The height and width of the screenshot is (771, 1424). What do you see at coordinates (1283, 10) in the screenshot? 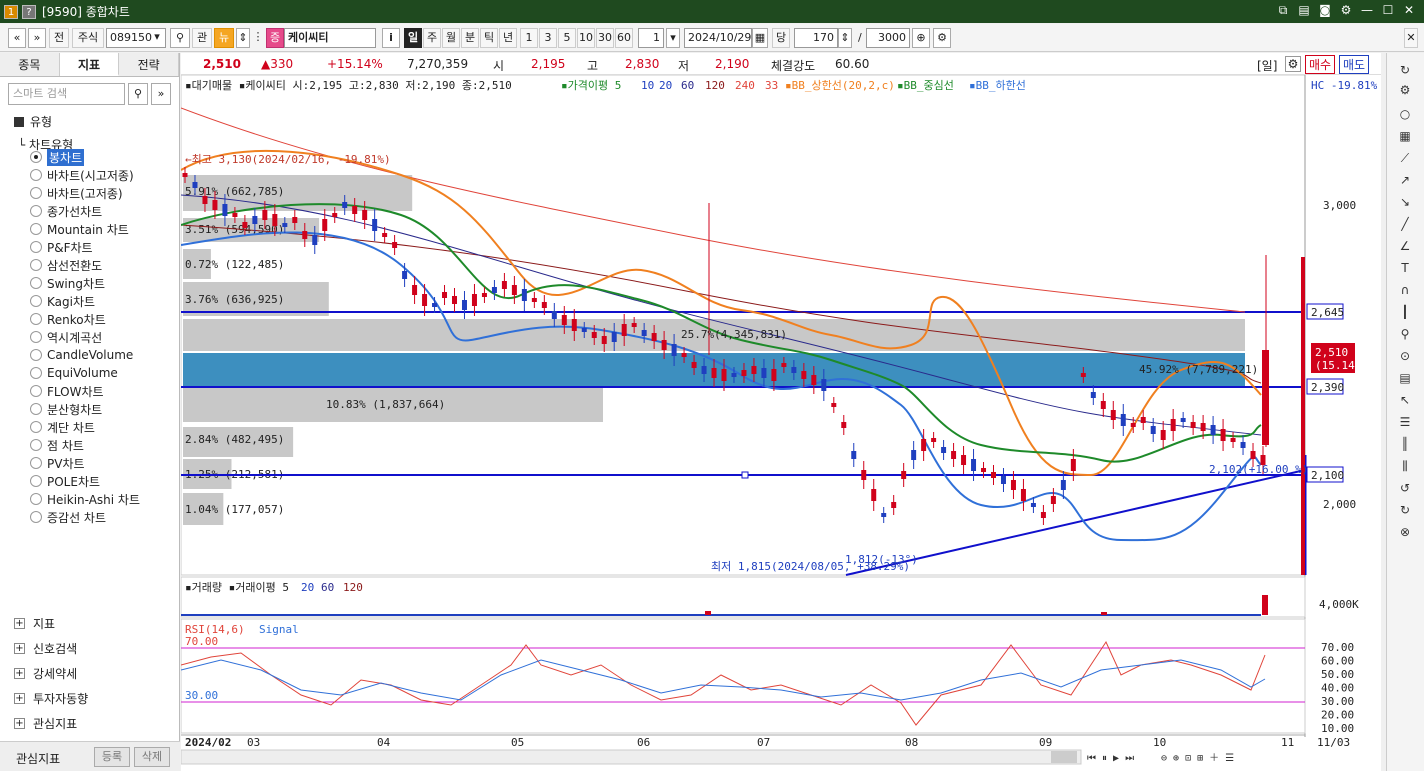
I see `link-icon: ⧉` at bounding box center [1283, 10].